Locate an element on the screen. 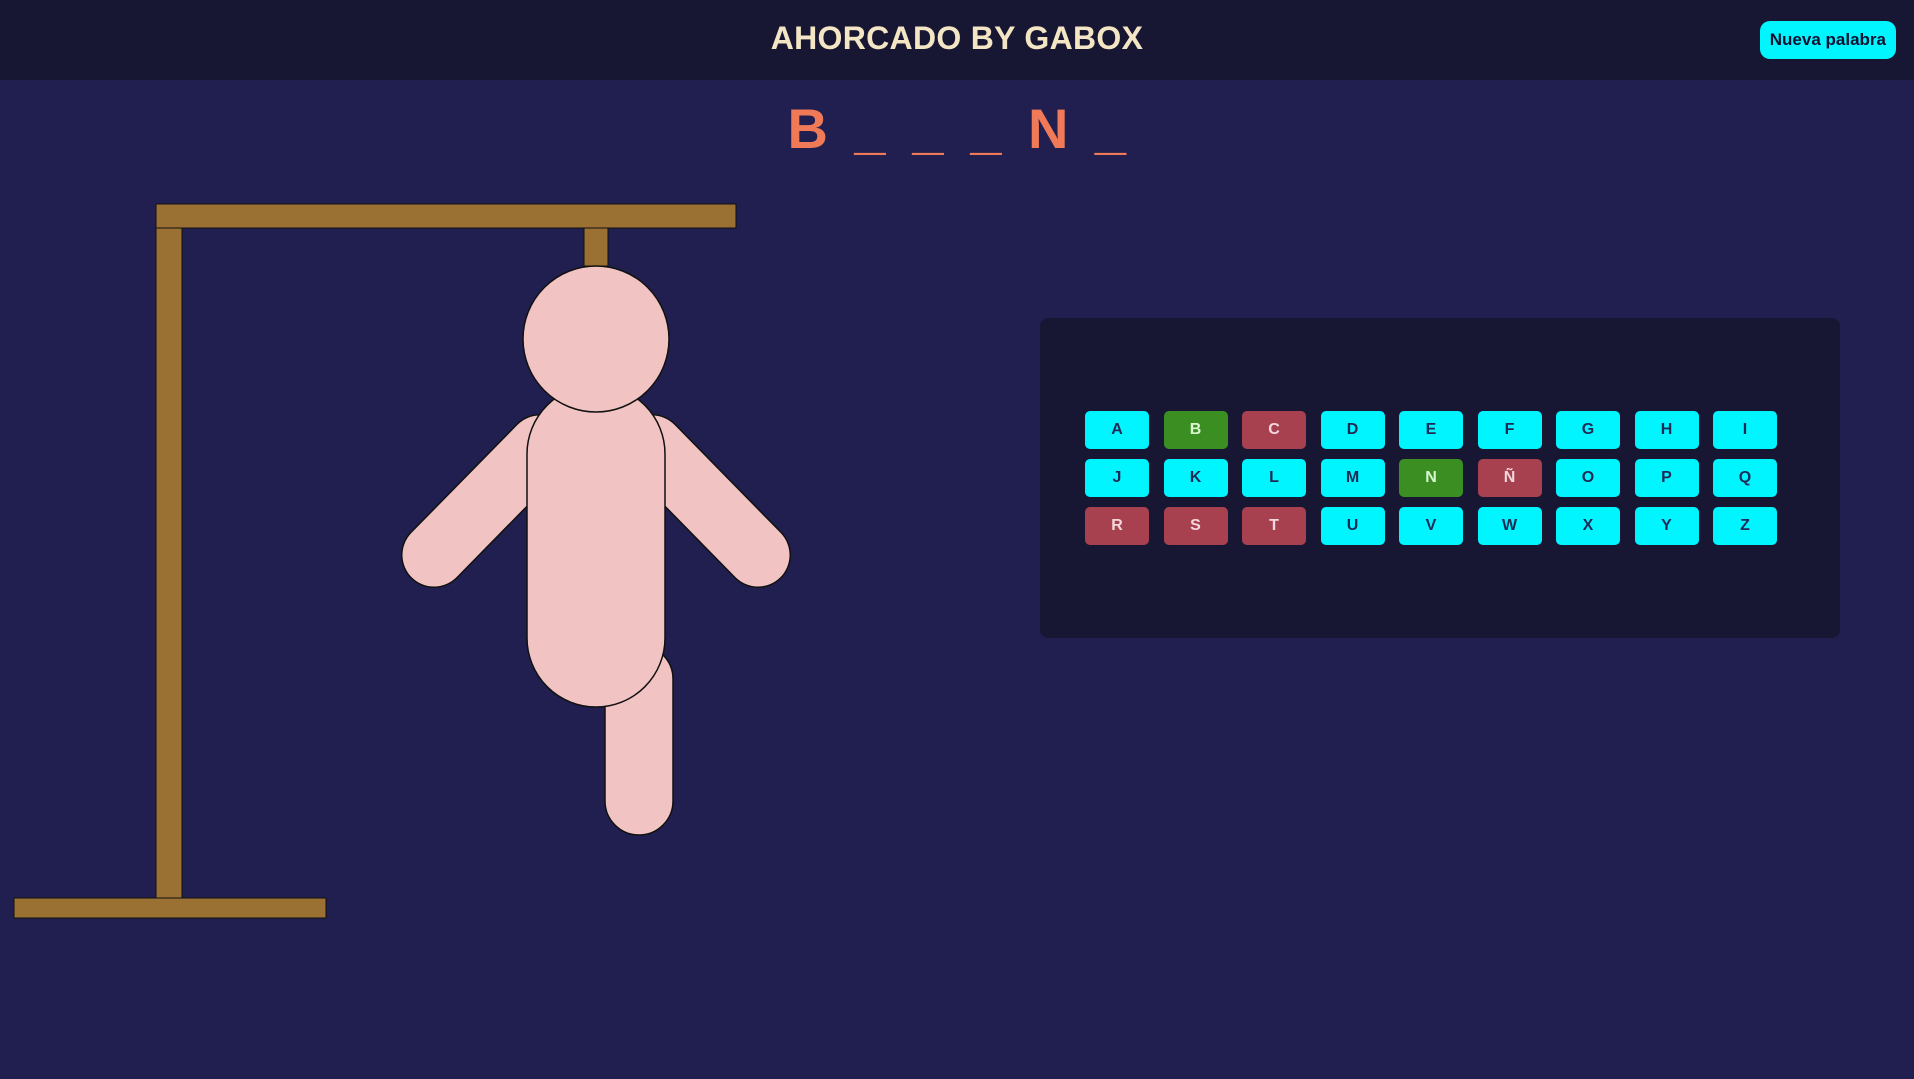 The width and height of the screenshot is (1914, 1079). page-title: AHORCADO BY GABOX is located at coordinates (957, 38).